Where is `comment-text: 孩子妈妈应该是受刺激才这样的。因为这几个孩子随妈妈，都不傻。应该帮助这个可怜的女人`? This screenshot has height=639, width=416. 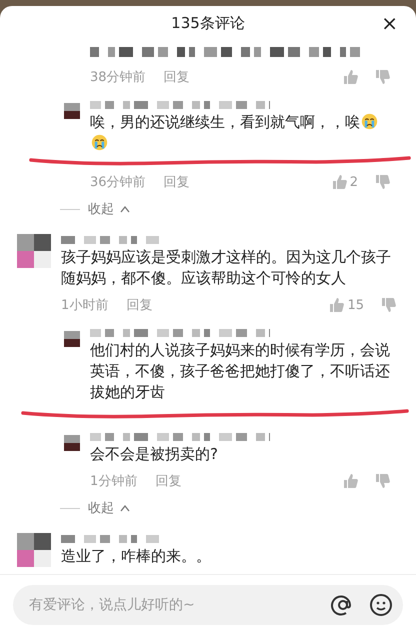 comment-text: 孩子妈妈应该是受刺激才这样的。因为这几个孩子随妈妈，都不傻。应该帮助这个可怜的女人 is located at coordinates (226, 268).